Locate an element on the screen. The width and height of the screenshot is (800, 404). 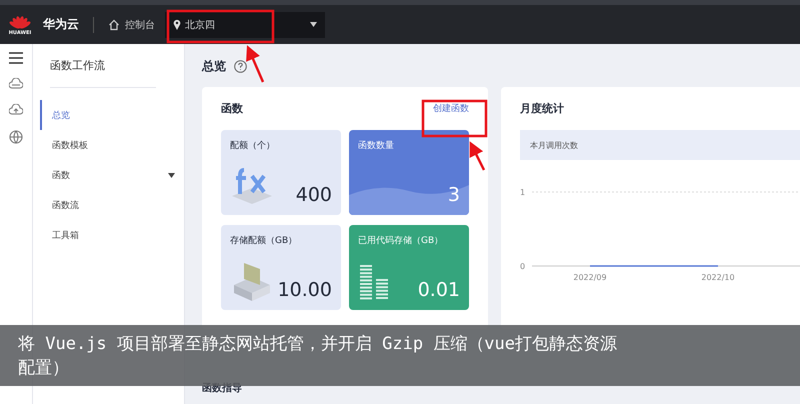
help-icon is located at coordinates (240, 66).